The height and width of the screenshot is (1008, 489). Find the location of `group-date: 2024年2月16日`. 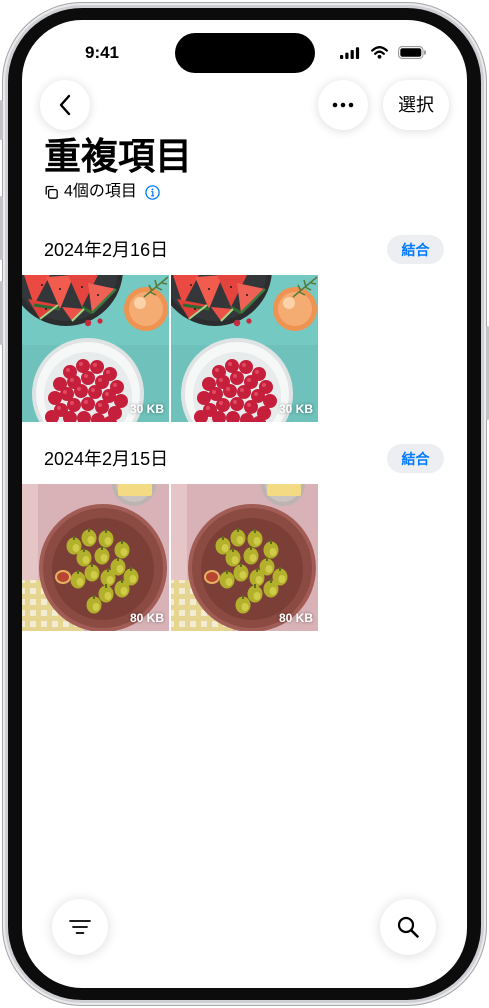

group-date: 2024年2月16日 is located at coordinates (106, 250).